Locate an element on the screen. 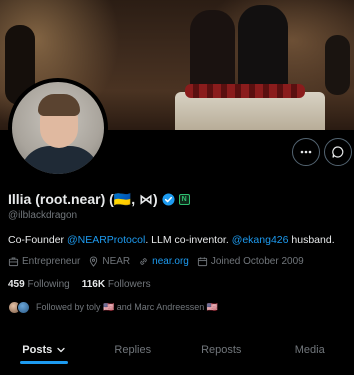  avatar is located at coordinates (23, 307).